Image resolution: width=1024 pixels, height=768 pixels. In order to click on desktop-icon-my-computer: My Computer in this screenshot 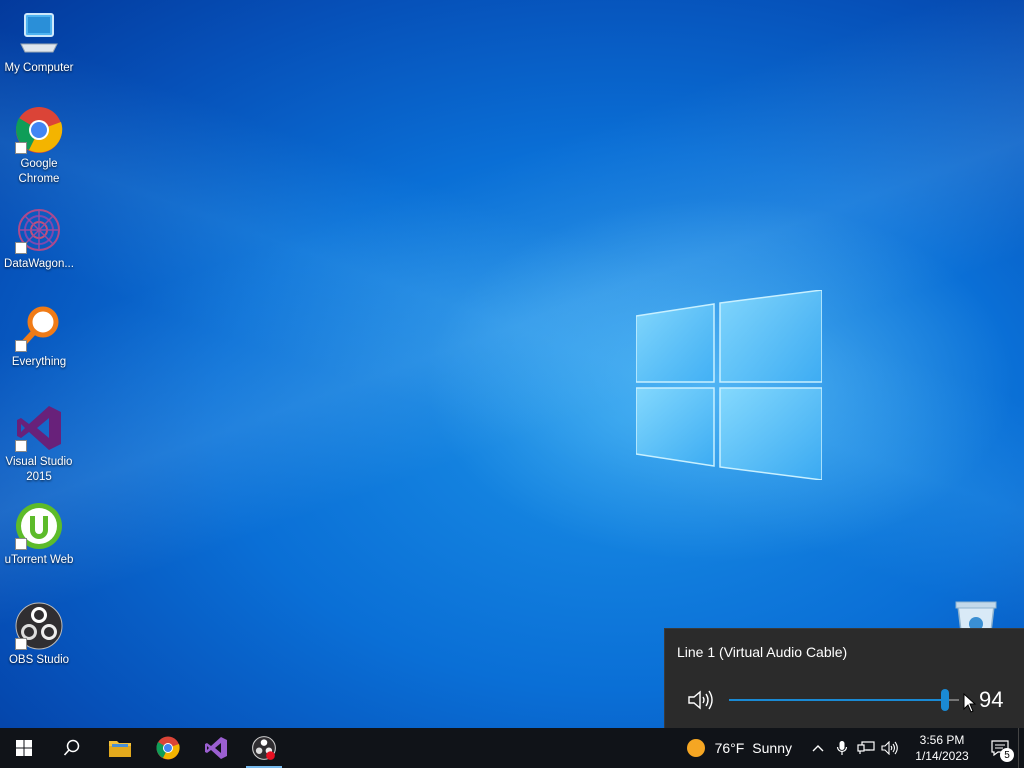, I will do `click(39, 43)`.